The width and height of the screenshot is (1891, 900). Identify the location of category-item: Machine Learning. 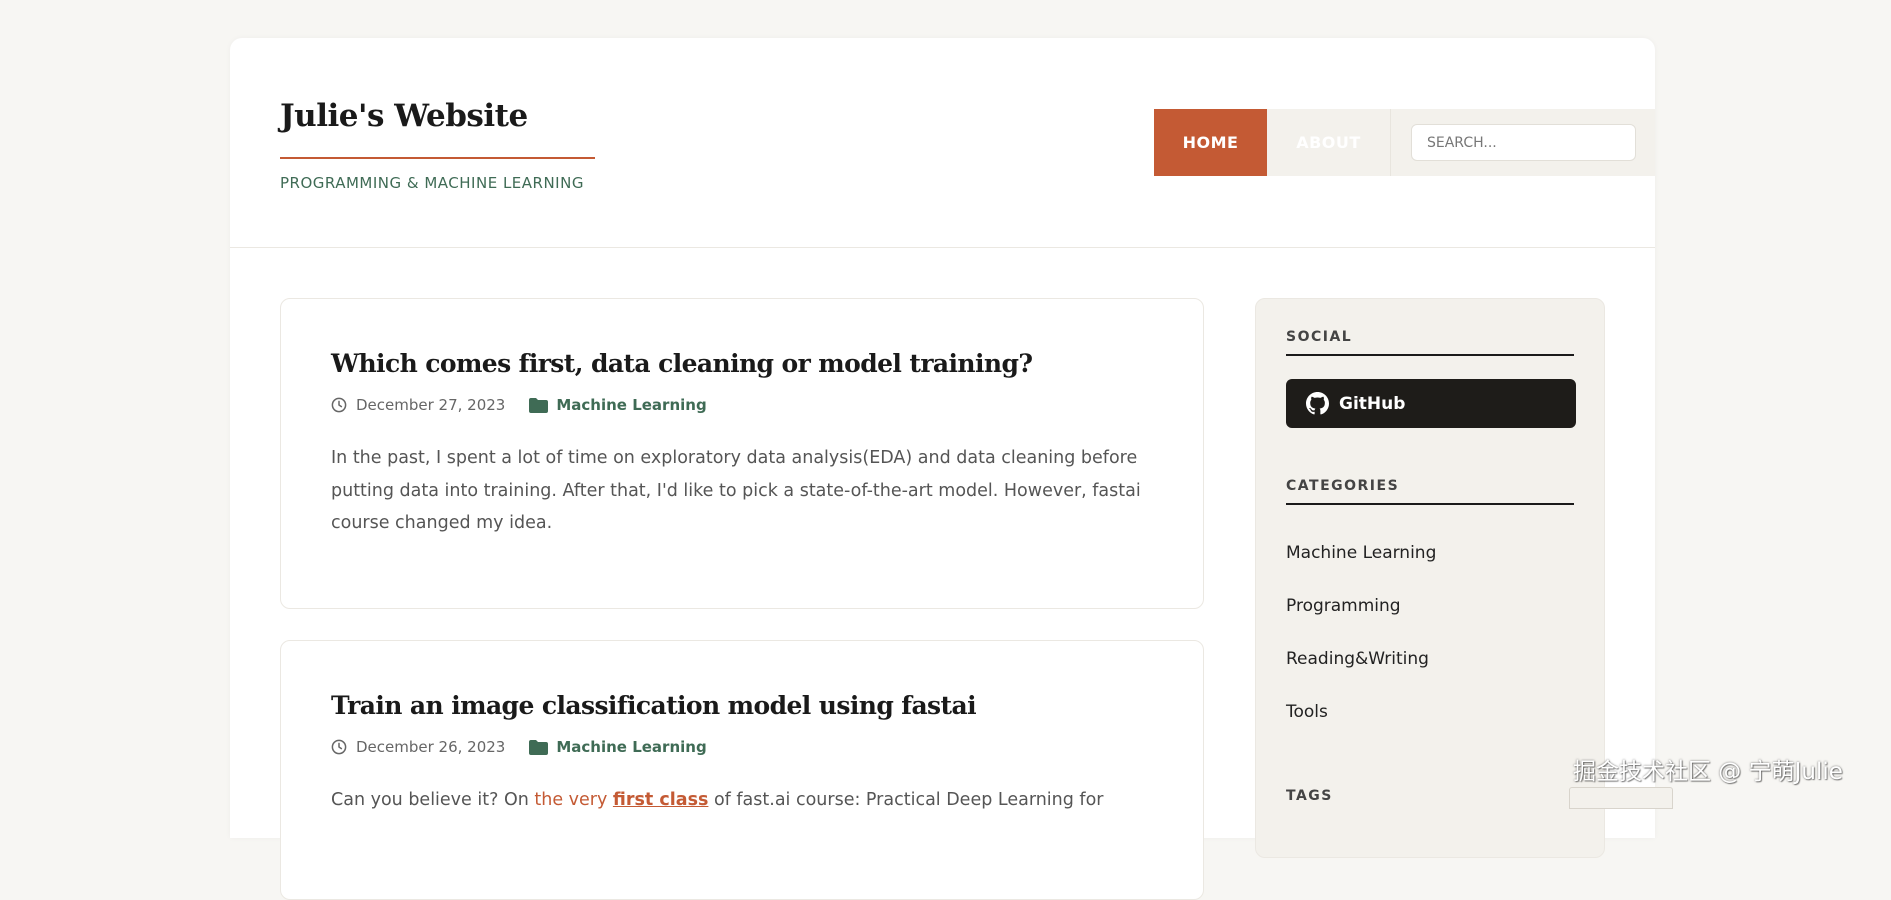
(1361, 568).